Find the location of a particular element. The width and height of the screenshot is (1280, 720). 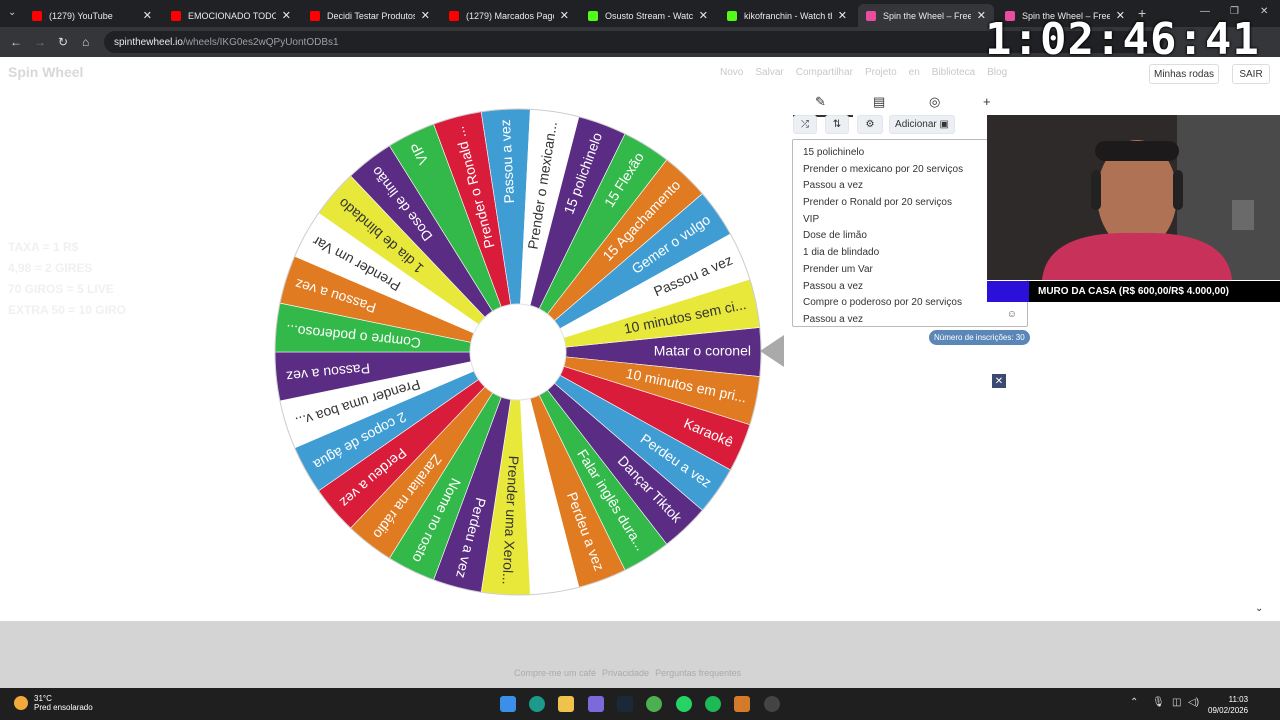

wheel-segment-label: Matar o coronel is located at coordinates (702, 351).